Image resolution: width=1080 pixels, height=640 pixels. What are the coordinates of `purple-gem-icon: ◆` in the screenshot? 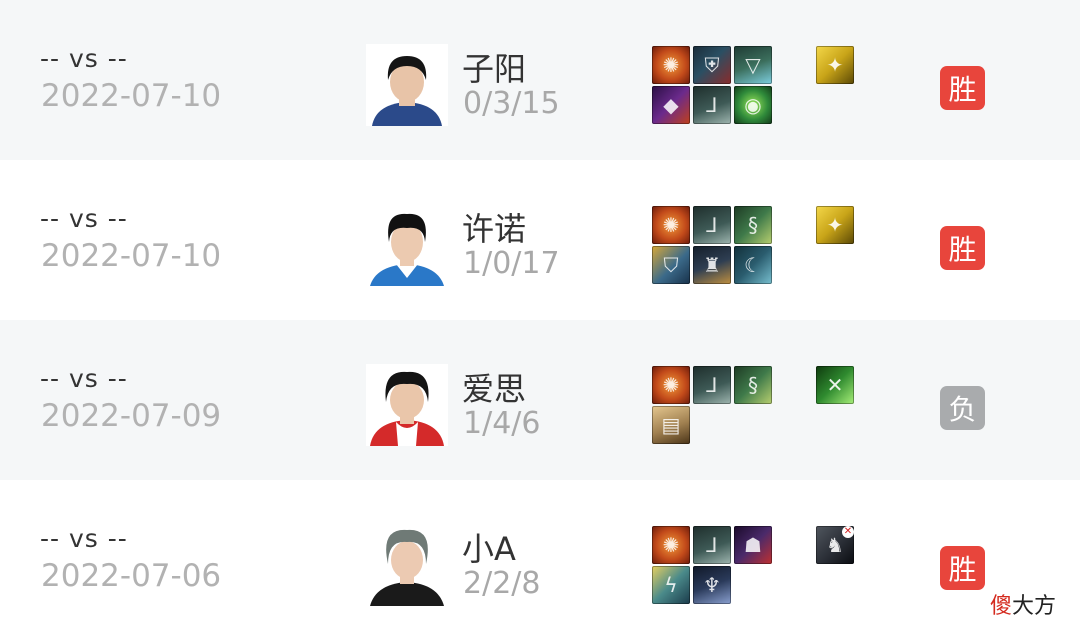 It's located at (671, 105).